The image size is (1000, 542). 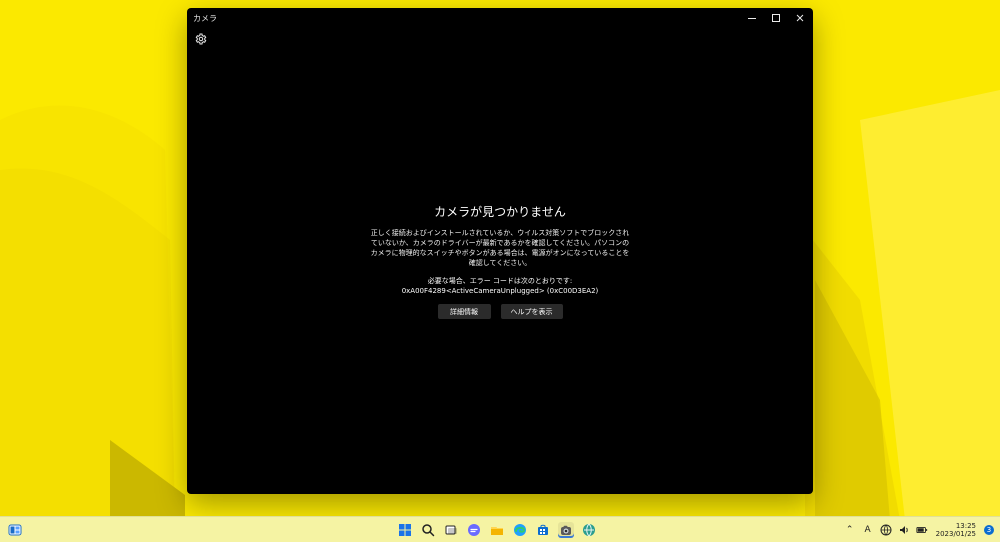 I want to click on widgets-icon, so click(x=15, y=530).